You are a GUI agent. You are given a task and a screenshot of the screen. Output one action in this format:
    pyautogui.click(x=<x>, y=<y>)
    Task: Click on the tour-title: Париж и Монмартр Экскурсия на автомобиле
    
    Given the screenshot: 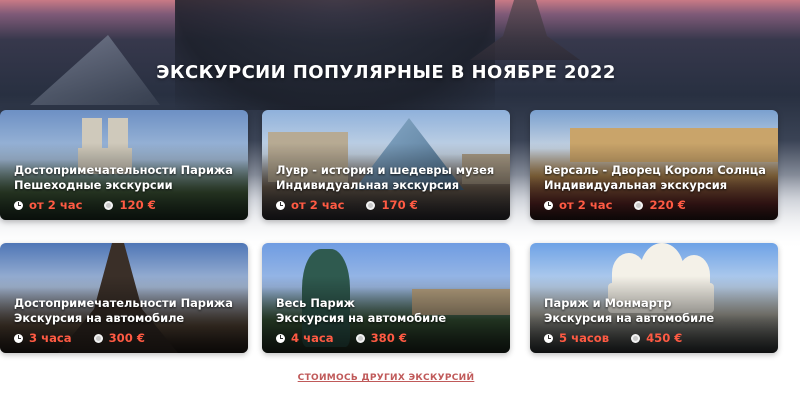 What is the action you would take?
    pyautogui.click(x=656, y=311)
    